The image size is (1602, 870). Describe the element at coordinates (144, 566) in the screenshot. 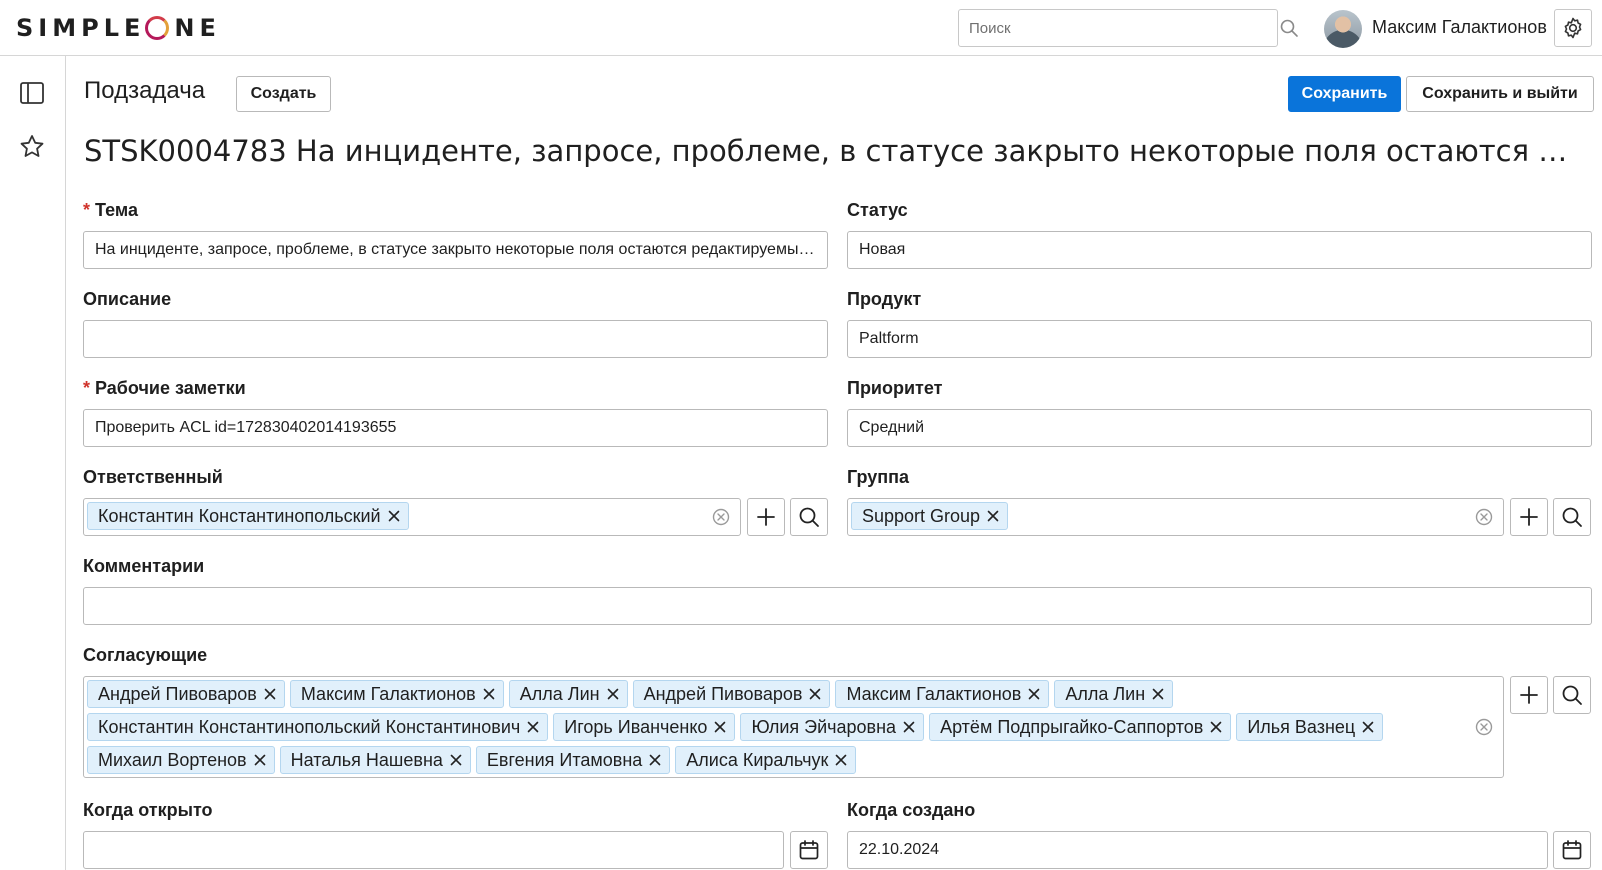

I see `comments-label: Комментарии` at that location.